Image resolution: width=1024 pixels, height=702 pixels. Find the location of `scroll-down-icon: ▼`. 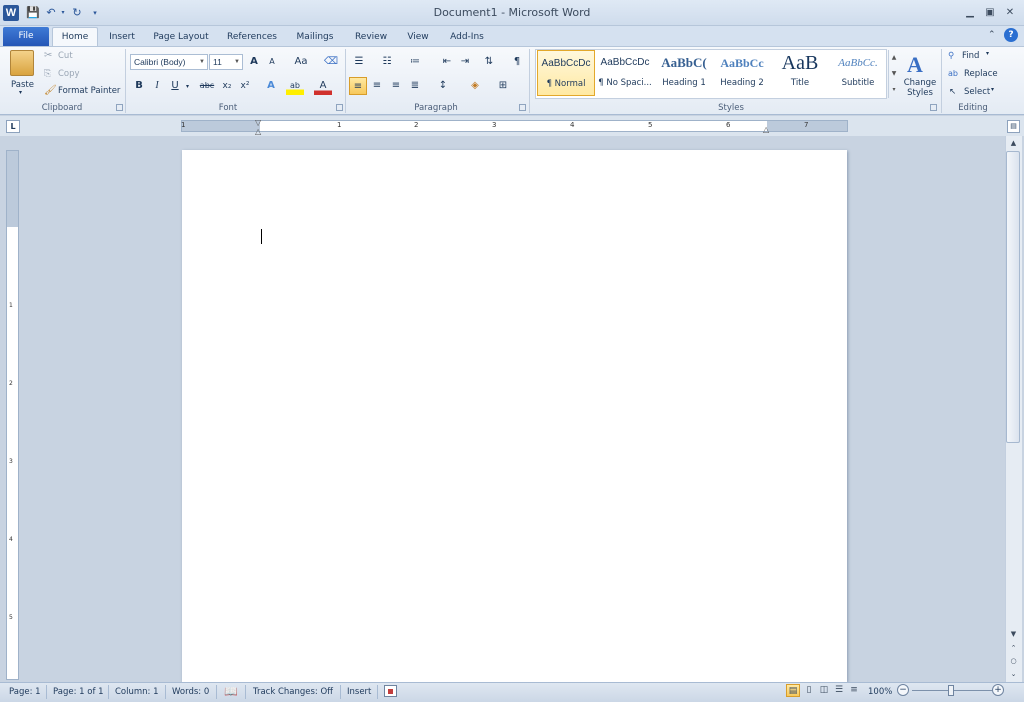

scroll-down-icon: ▼ is located at coordinates (1013, 634).